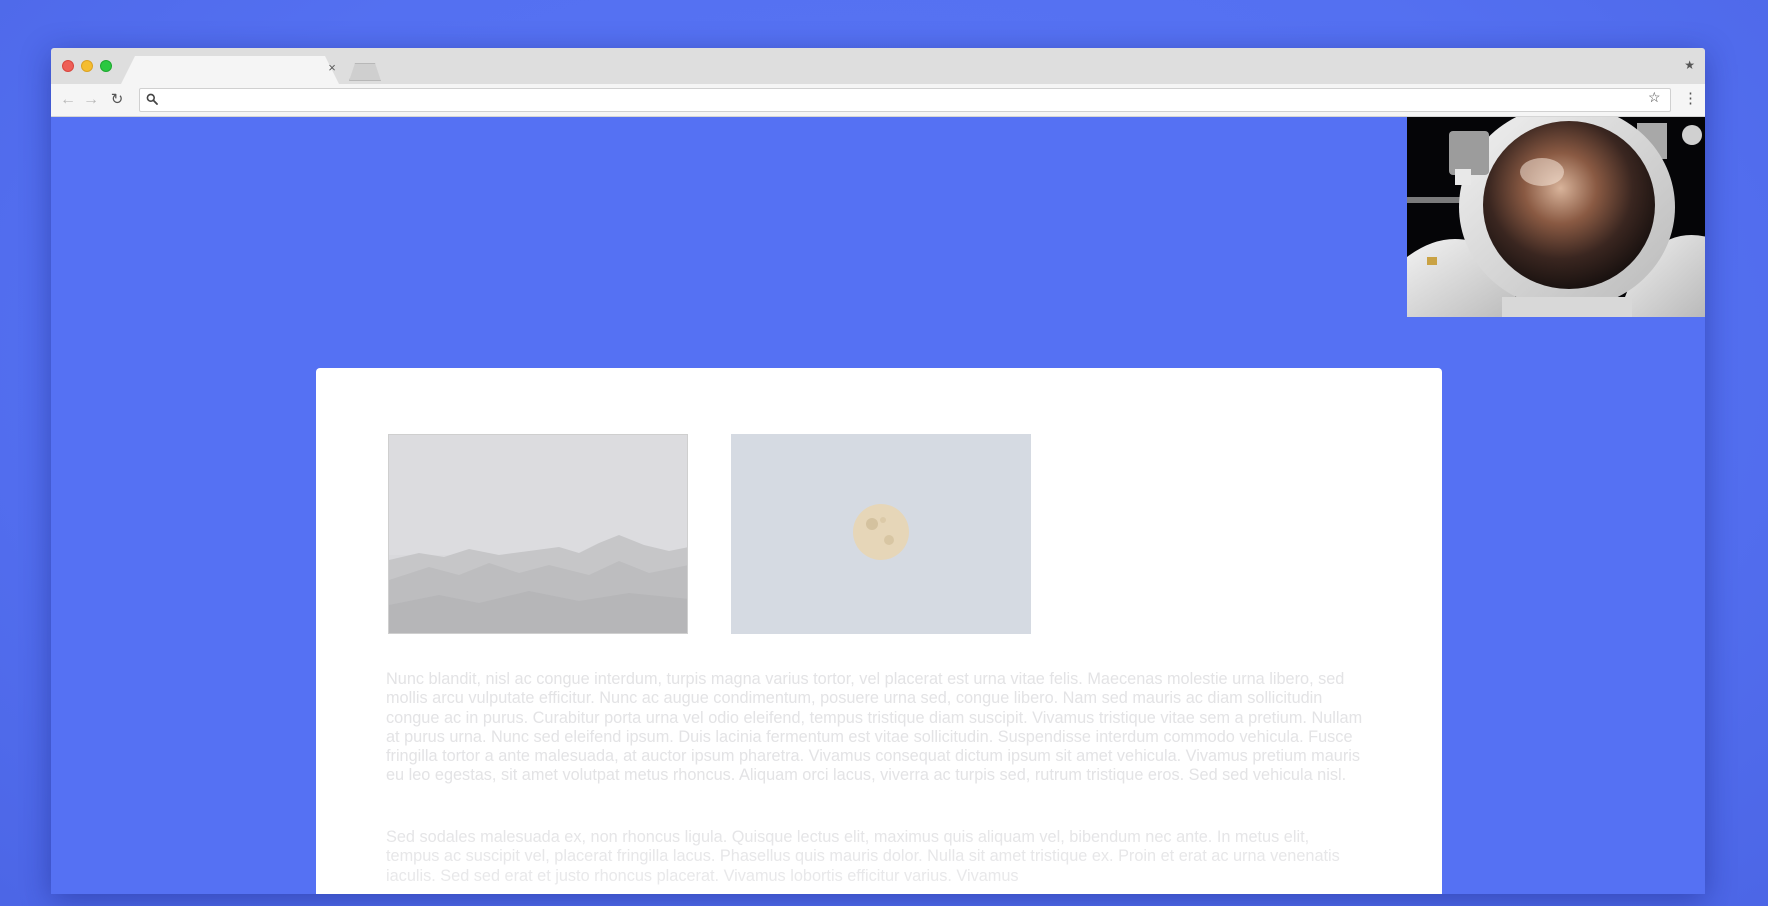  I want to click on pip-video-astronaut, so click(1556, 217).